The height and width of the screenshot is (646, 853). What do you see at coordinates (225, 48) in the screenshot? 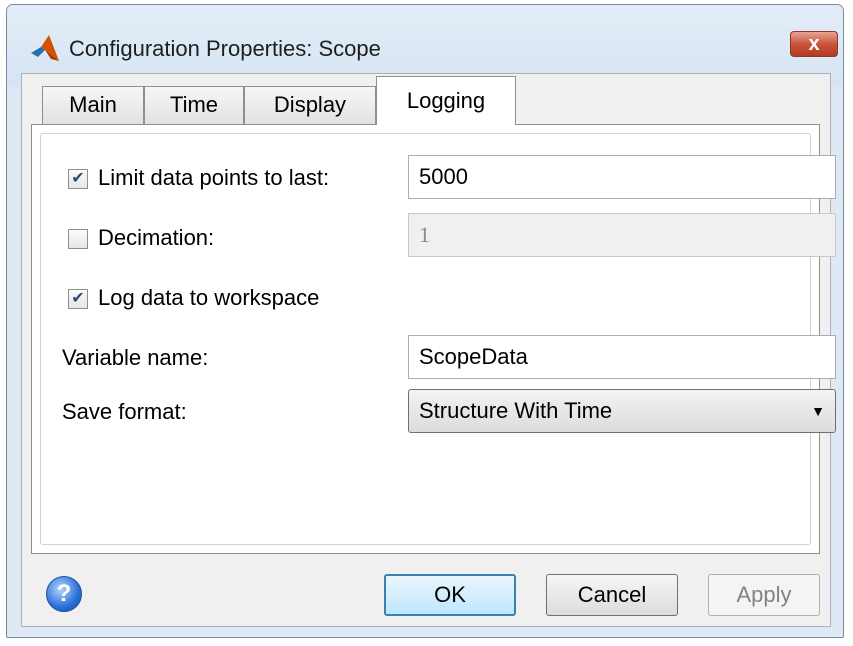
I see `window-title: Configuration Properties: Scope` at bounding box center [225, 48].